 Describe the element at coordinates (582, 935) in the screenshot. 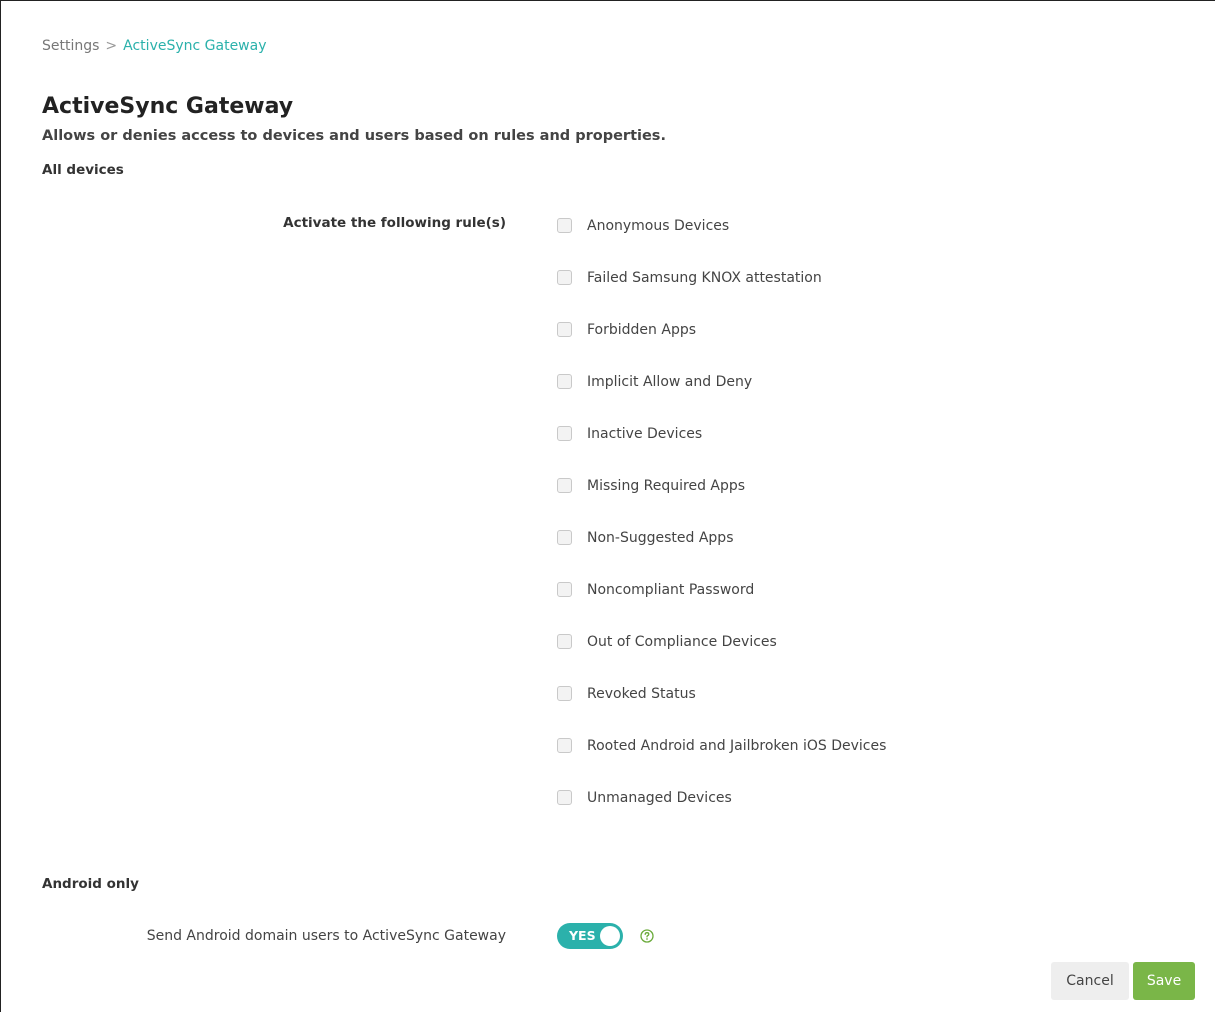

I see `toggle-state-text: YES` at that location.